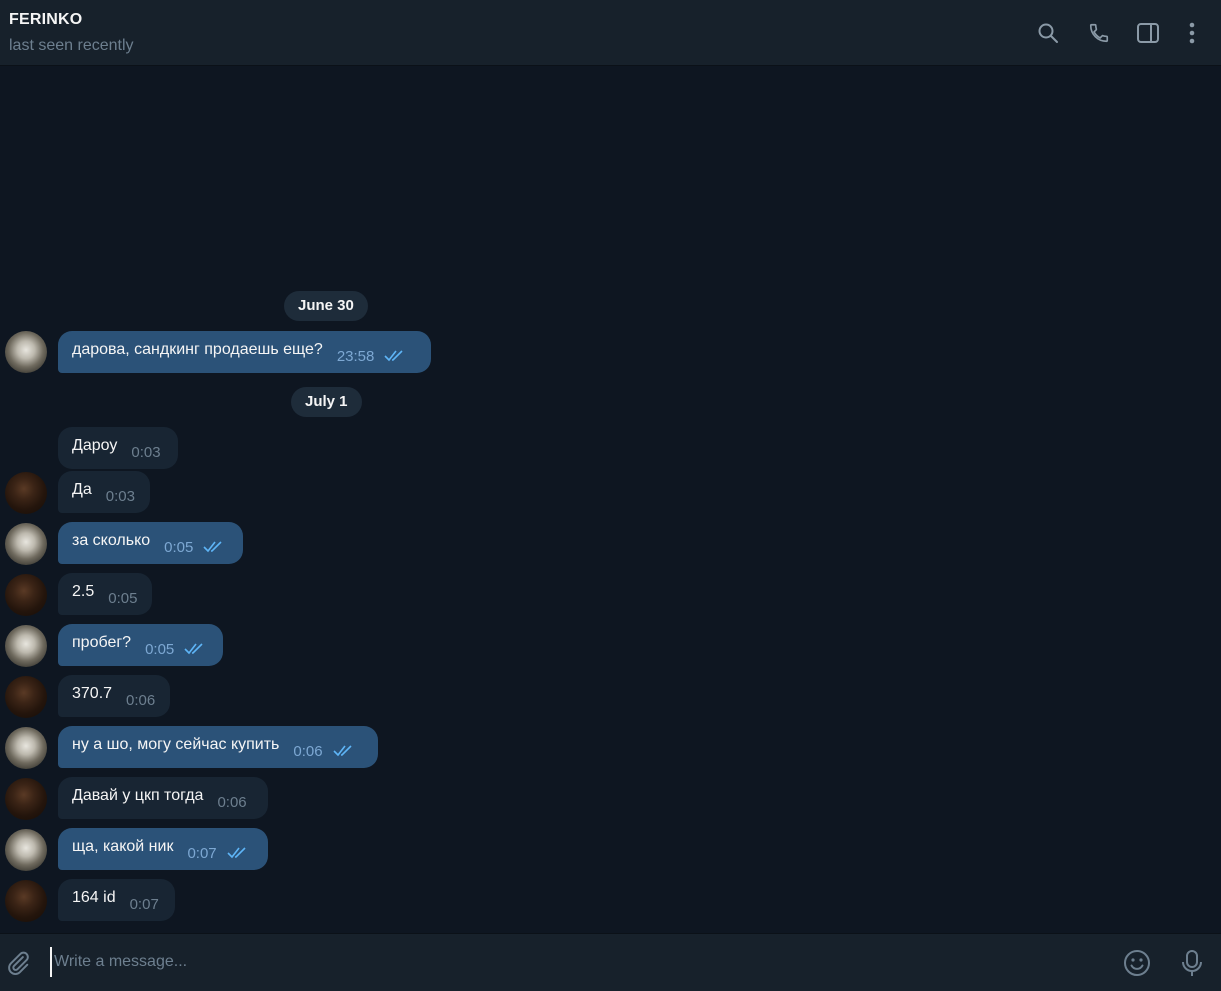  I want to click on message-bubble: Да 0:03, so click(104, 492).